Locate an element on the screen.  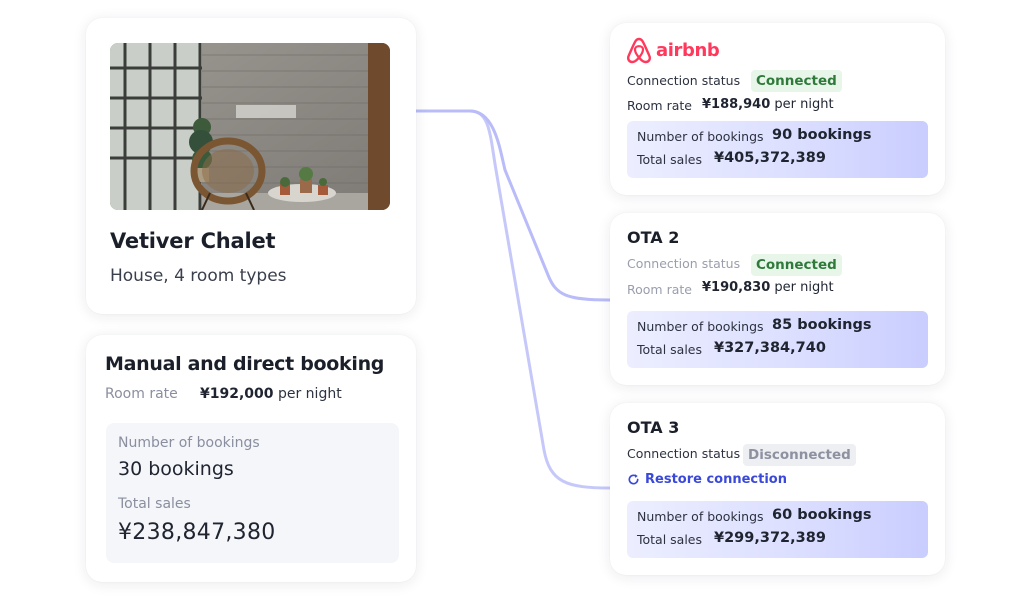
restore-connection-link: Restore connection is located at coordinates (707, 479).